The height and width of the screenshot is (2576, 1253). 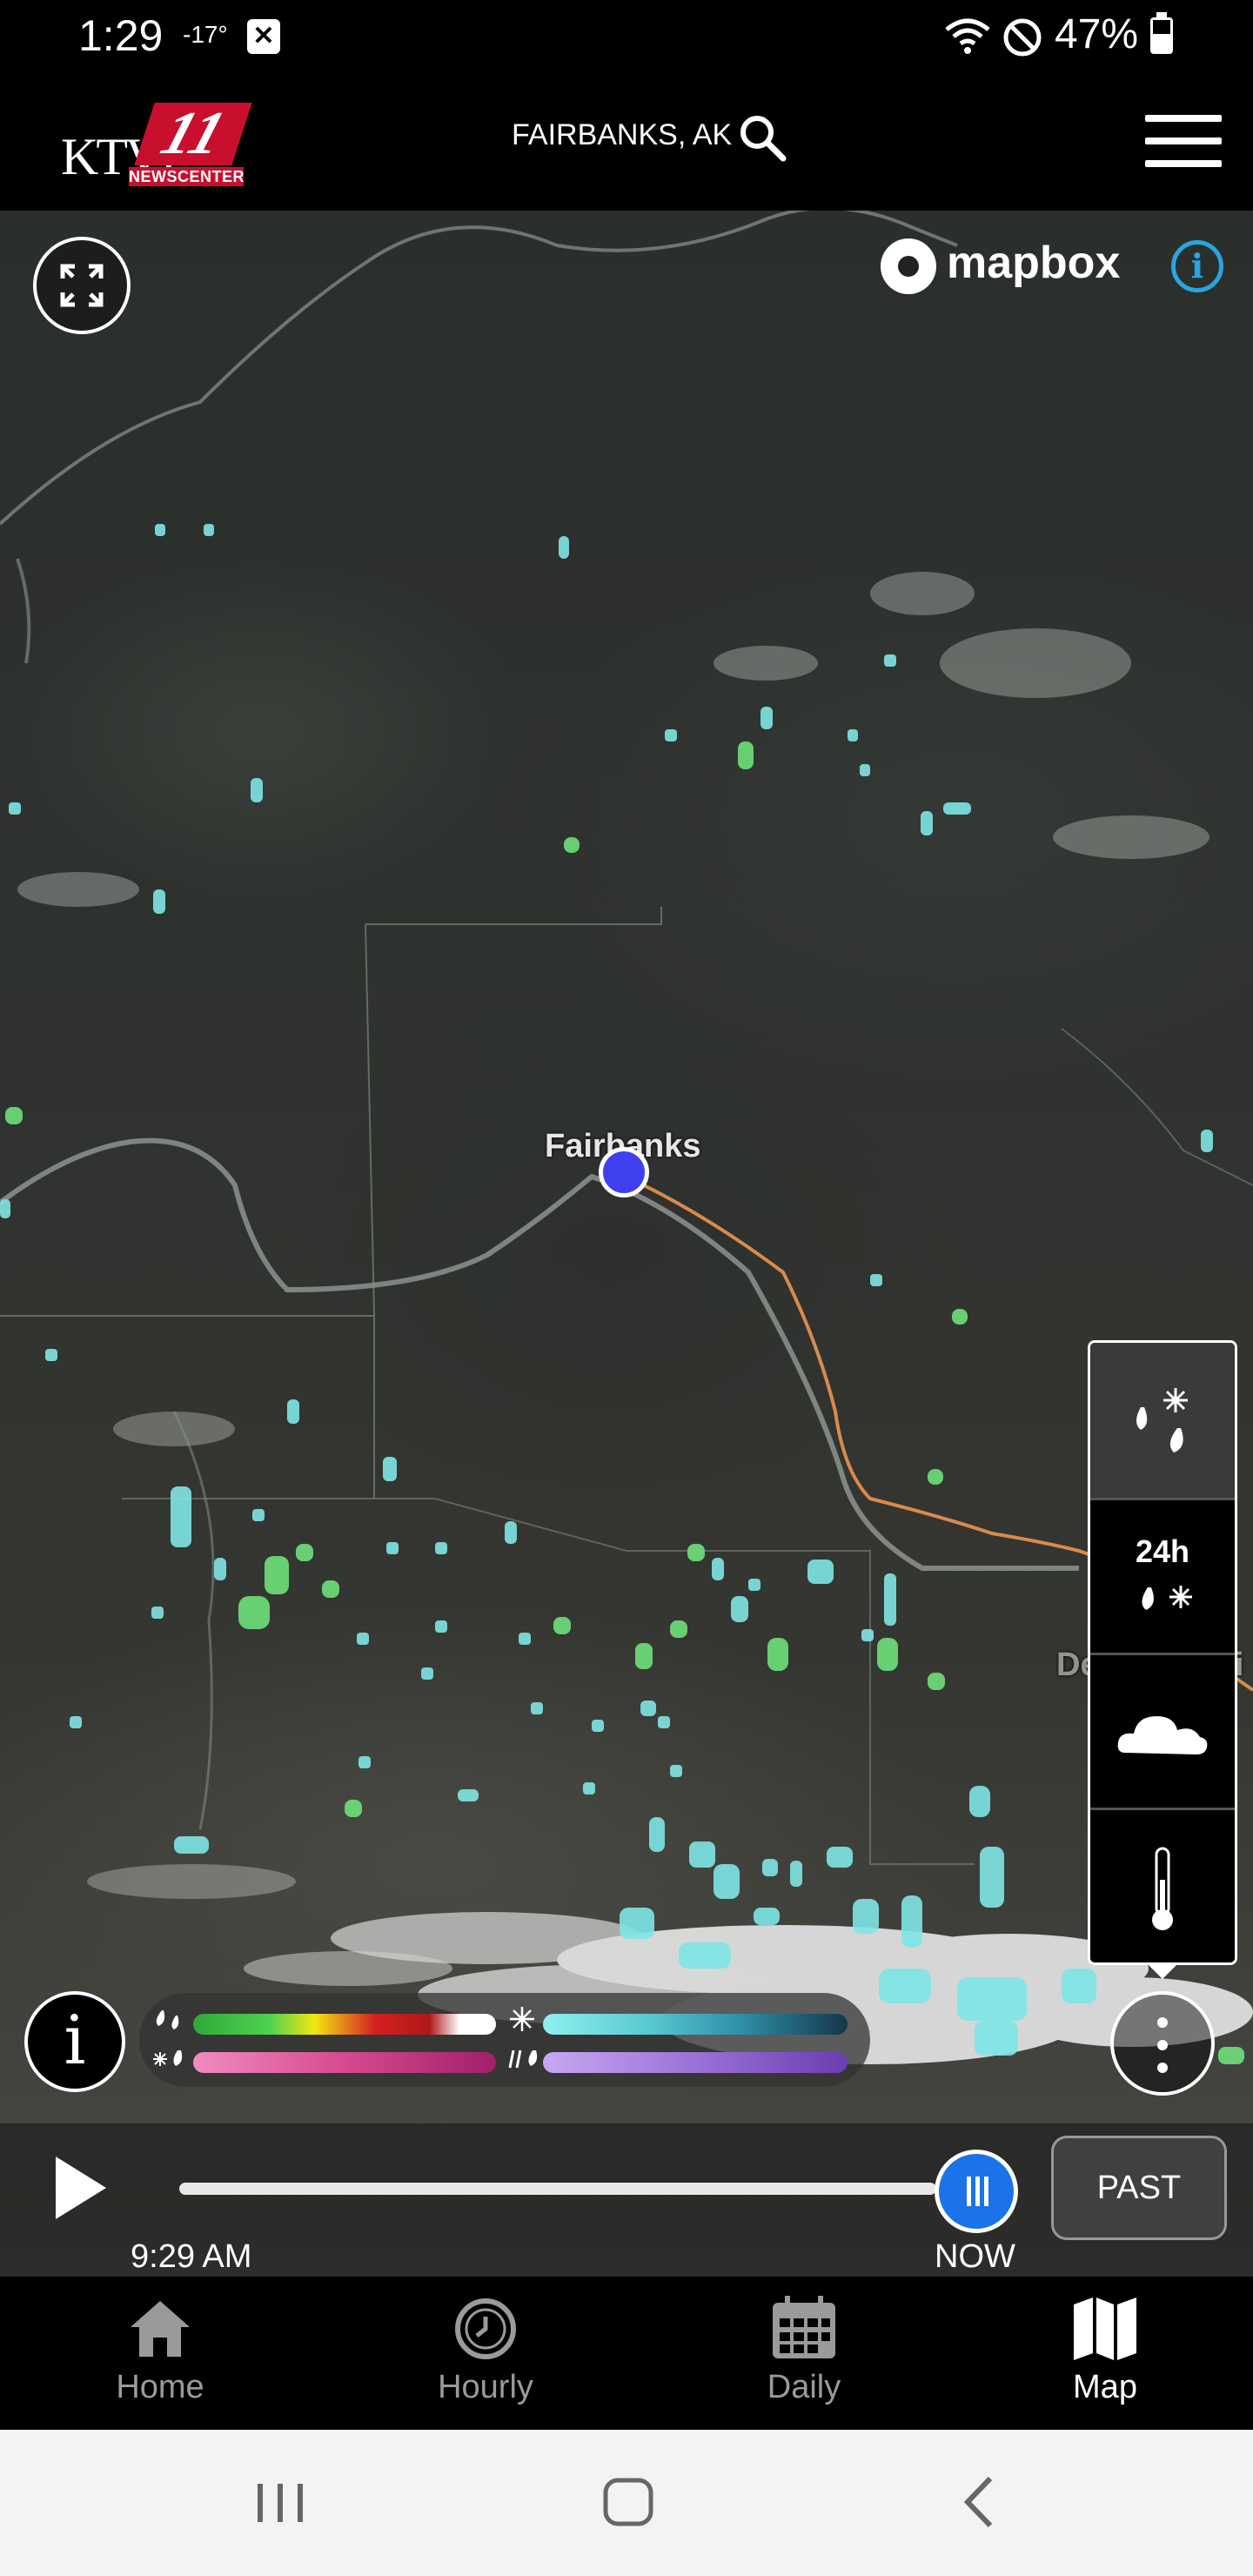 I want to click on layer-clouds, so click(x=1162, y=1732).